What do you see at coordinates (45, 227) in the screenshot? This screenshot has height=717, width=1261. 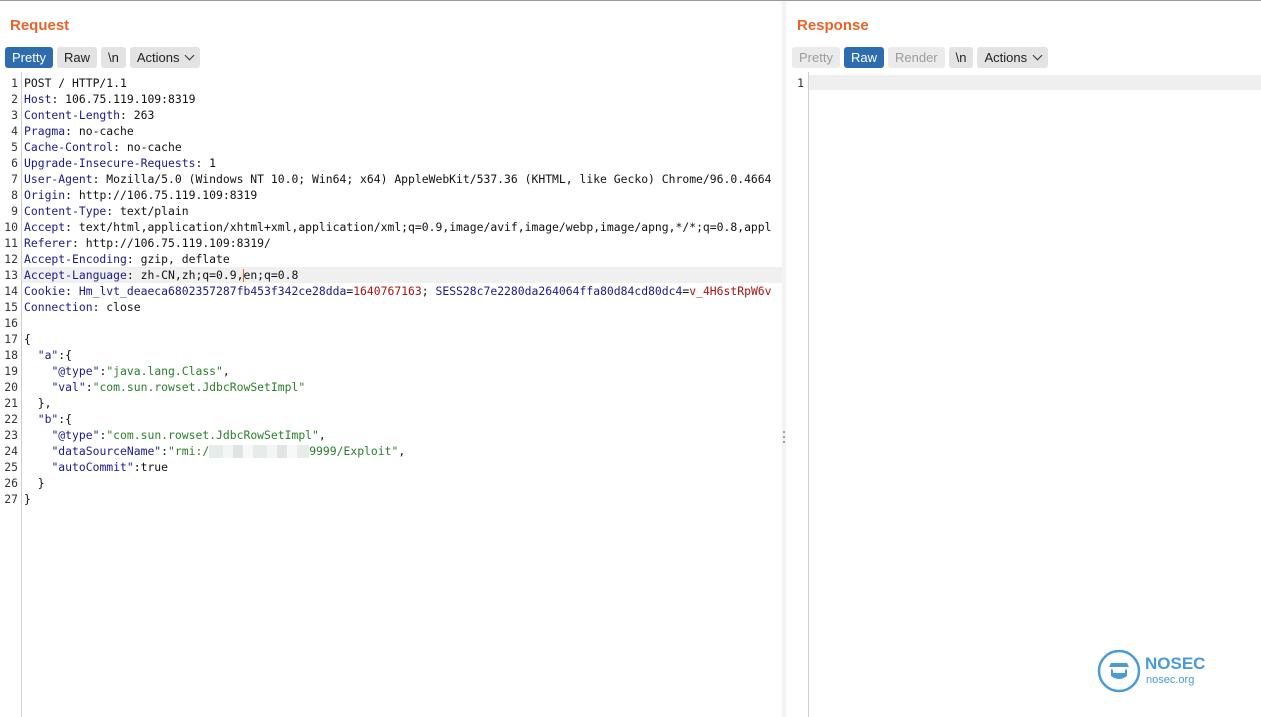 I see `code-token: Accept` at bounding box center [45, 227].